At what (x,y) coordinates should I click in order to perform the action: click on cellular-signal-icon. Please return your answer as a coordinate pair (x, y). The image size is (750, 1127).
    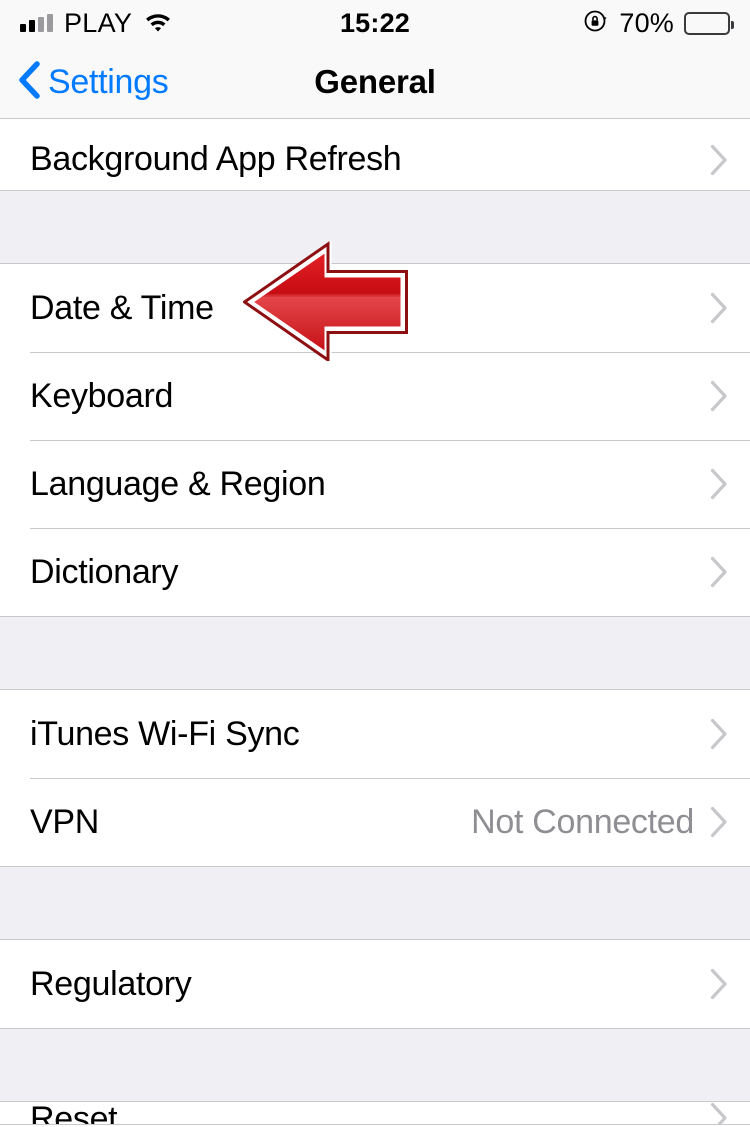
    Looking at the image, I should click on (36, 23).